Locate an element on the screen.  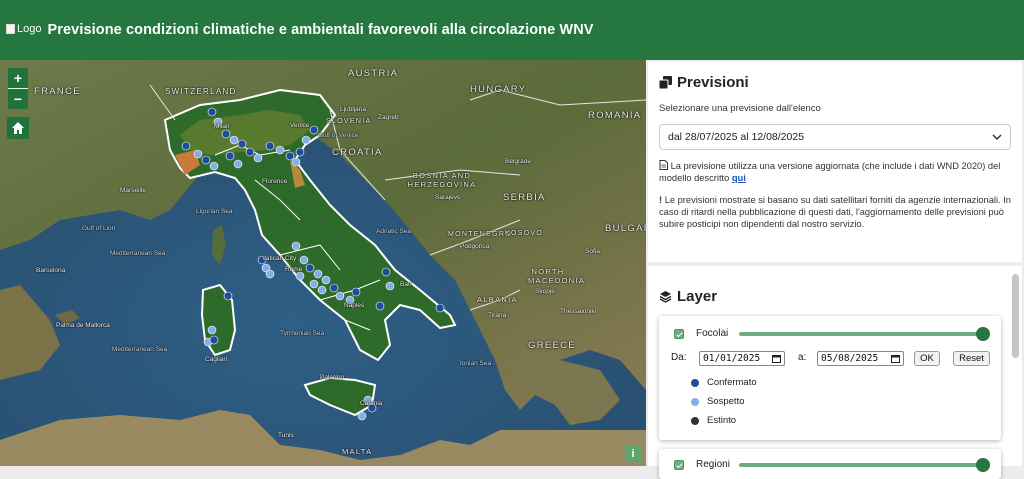
zoom-in-button: + is located at coordinates (18, 78).